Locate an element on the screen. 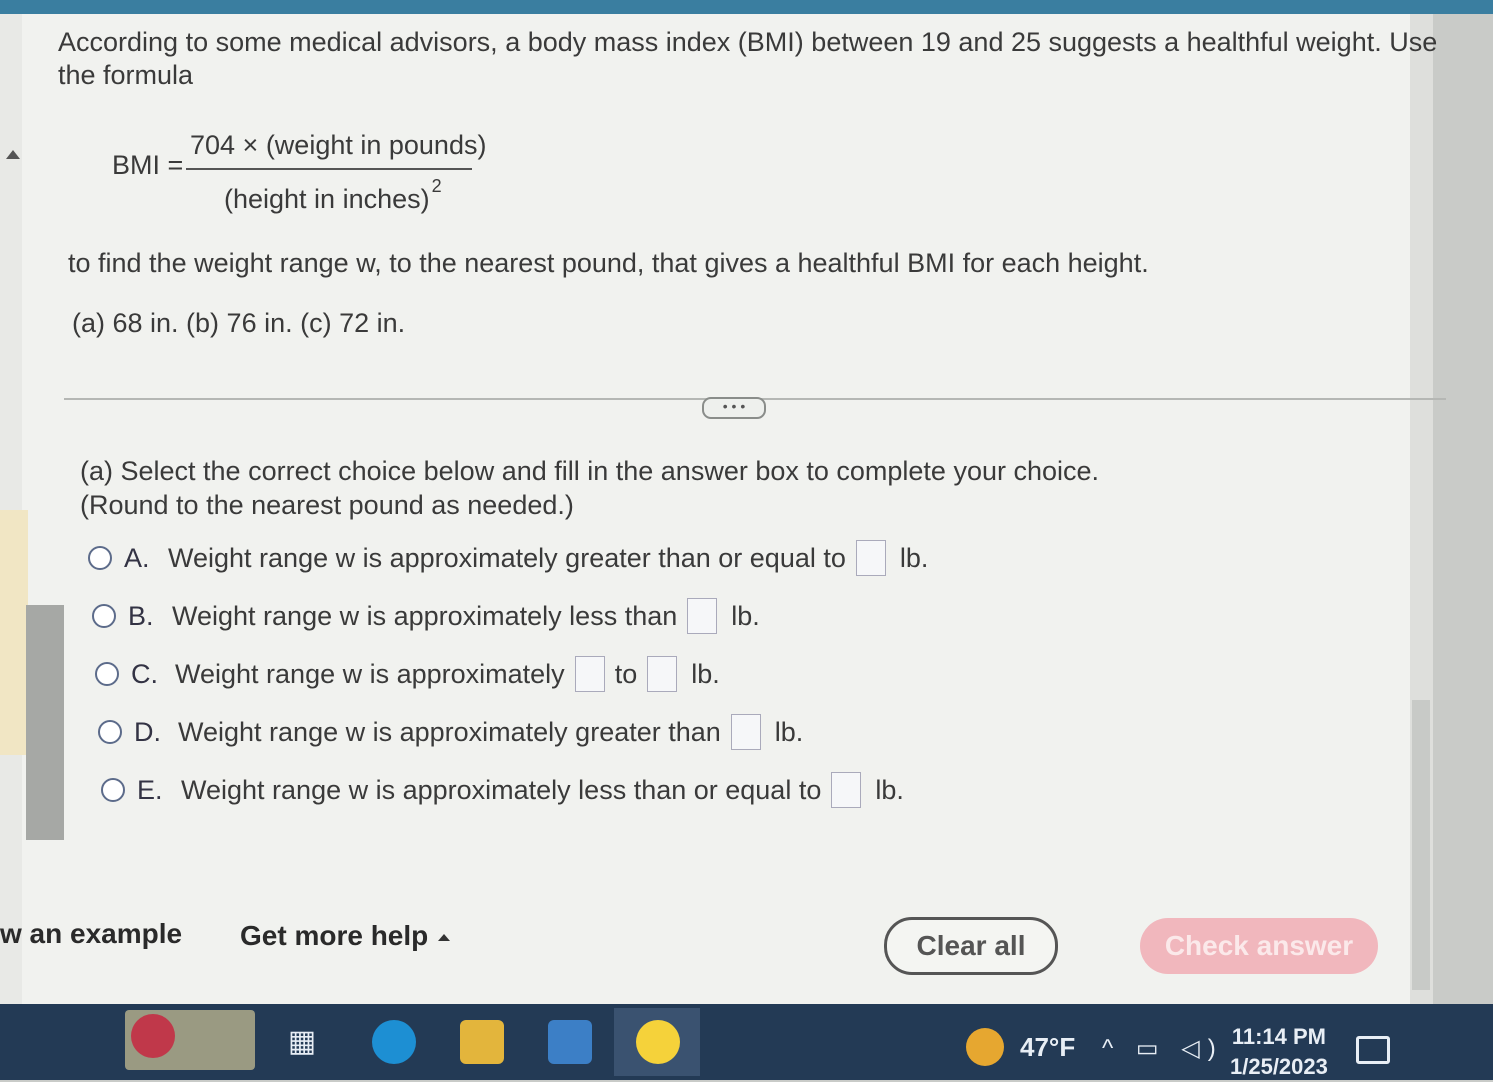 Image resolution: width=1493 pixels, height=1082 pixels. store-icon is located at coordinates (570, 1042).